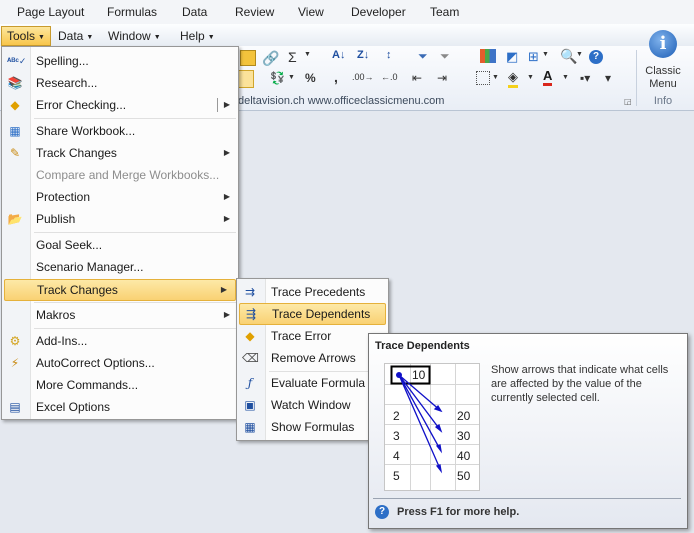  What do you see at coordinates (442, 78) in the screenshot?
I see `increase-indent-icon: ⇥` at bounding box center [442, 78].